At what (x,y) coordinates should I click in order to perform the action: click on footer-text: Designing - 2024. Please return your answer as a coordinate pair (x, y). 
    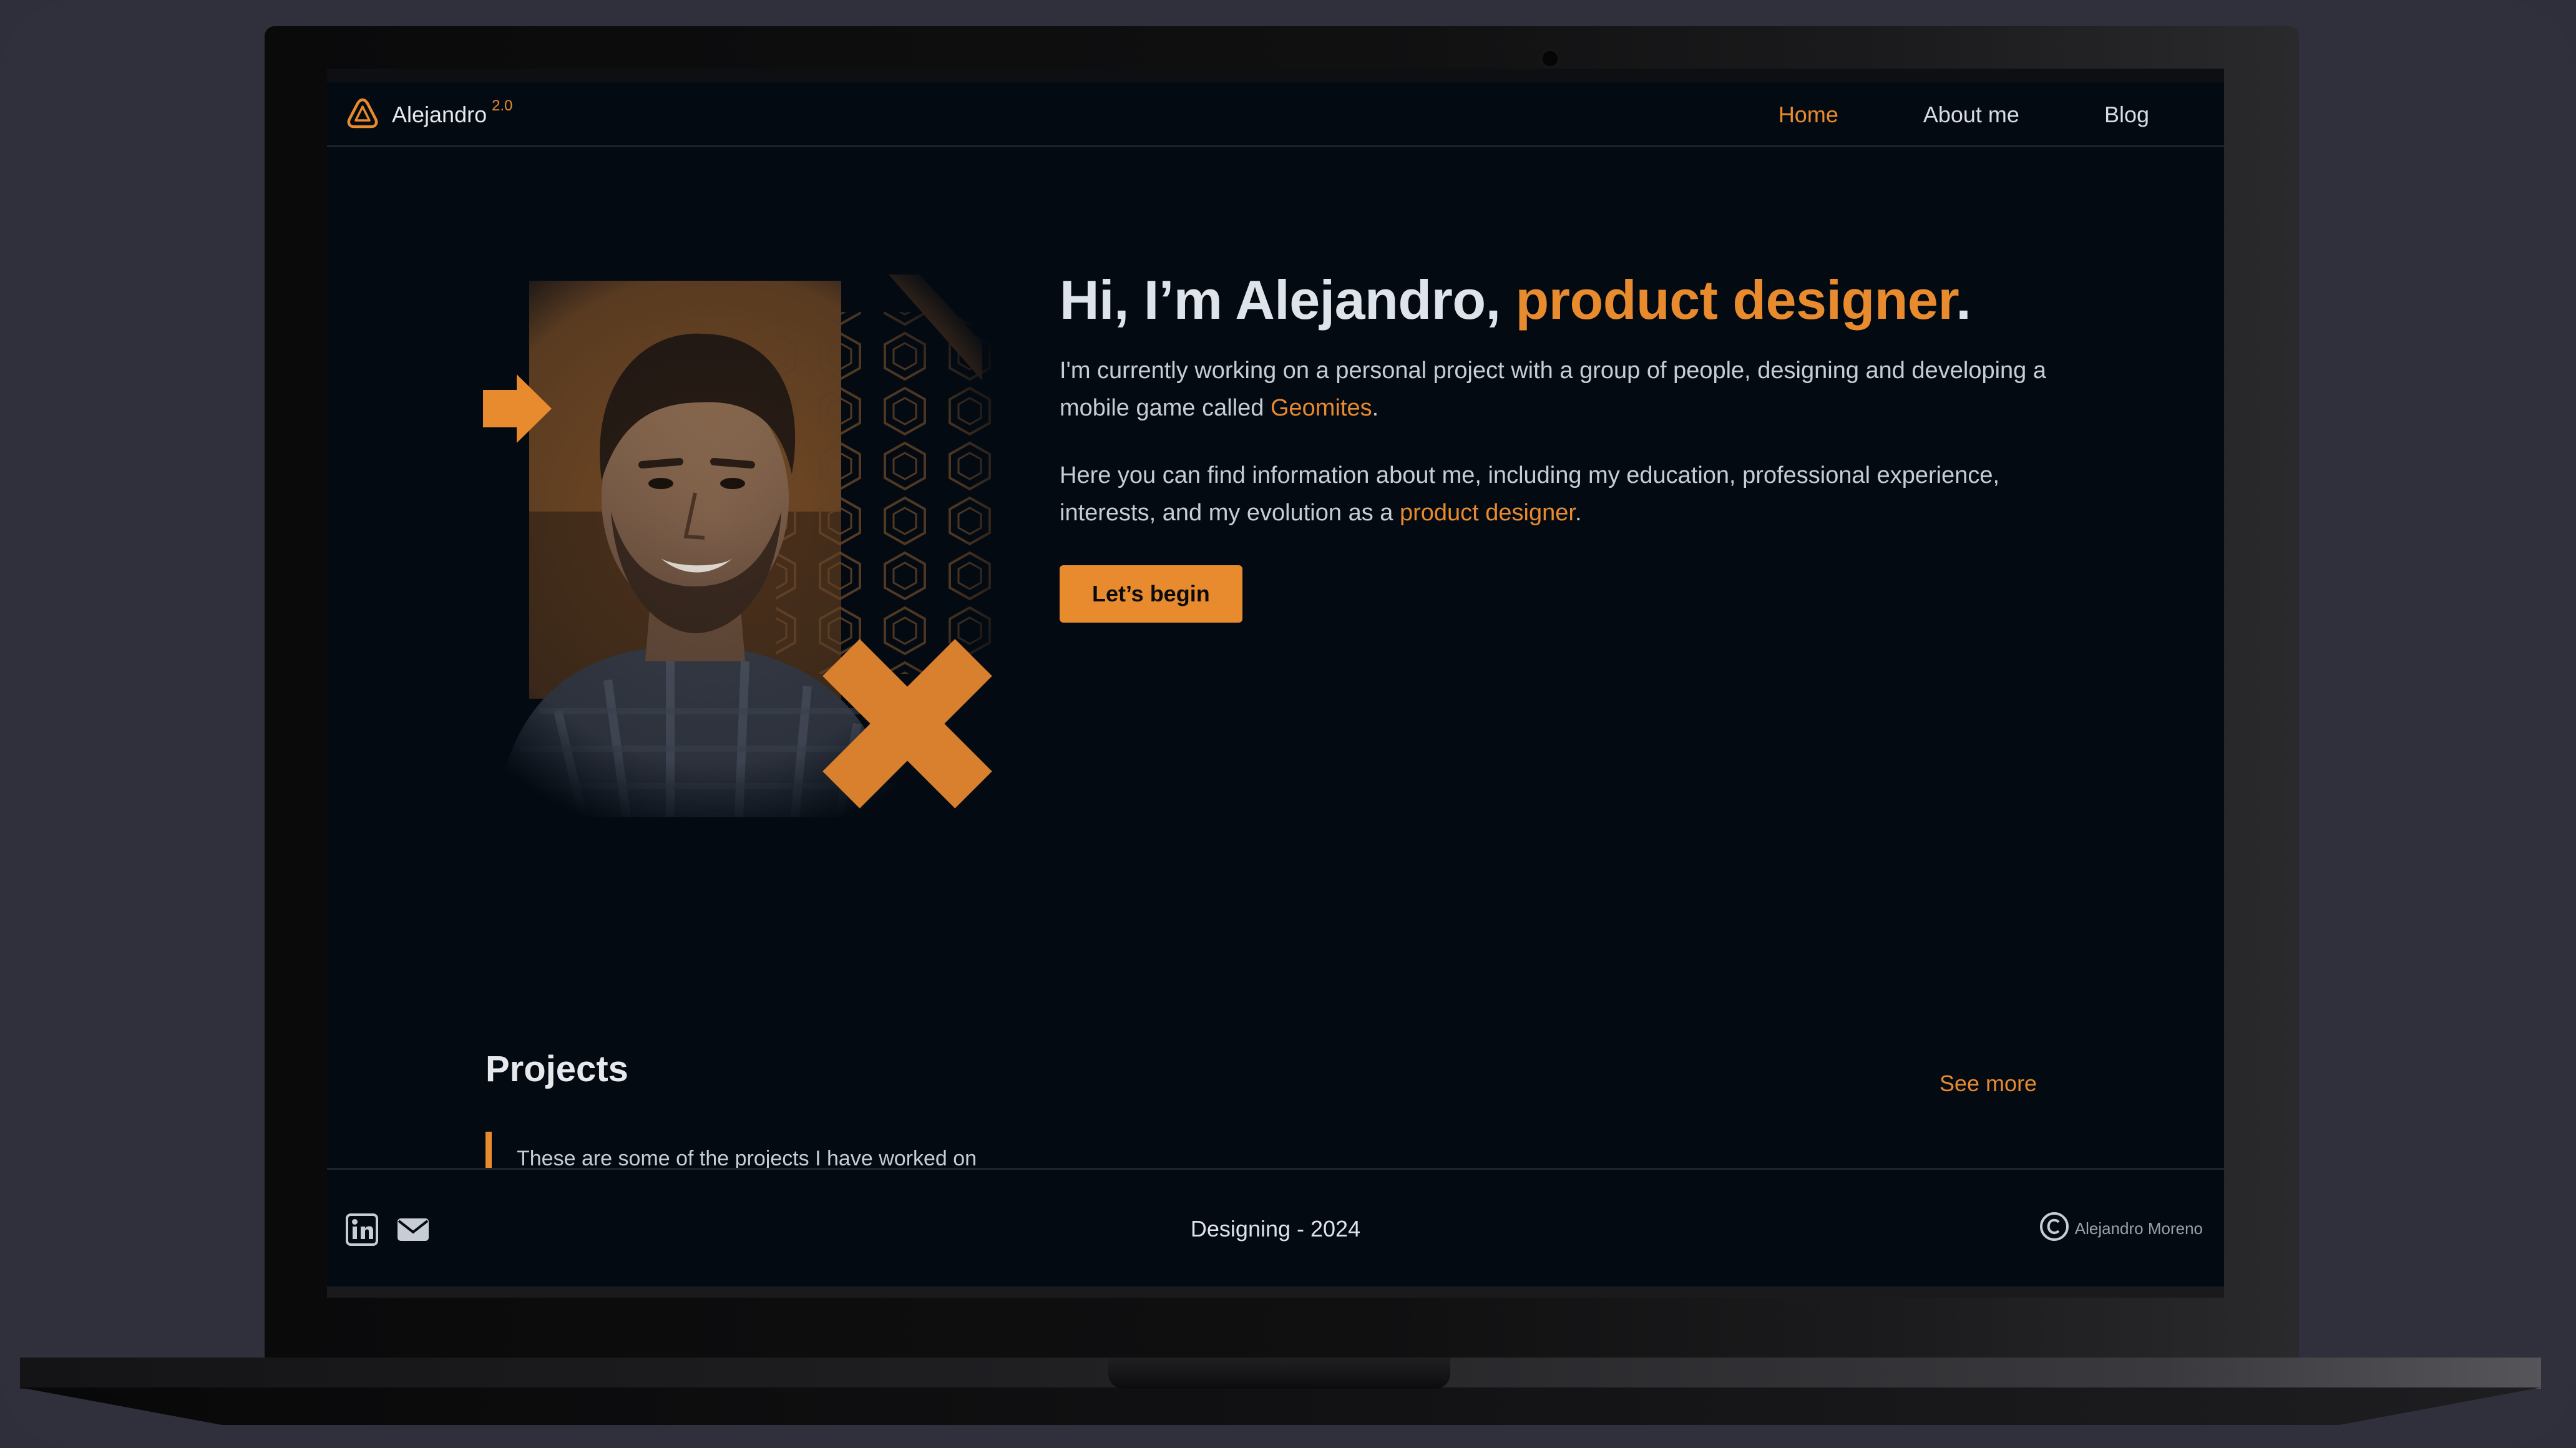
    Looking at the image, I should click on (1275, 1229).